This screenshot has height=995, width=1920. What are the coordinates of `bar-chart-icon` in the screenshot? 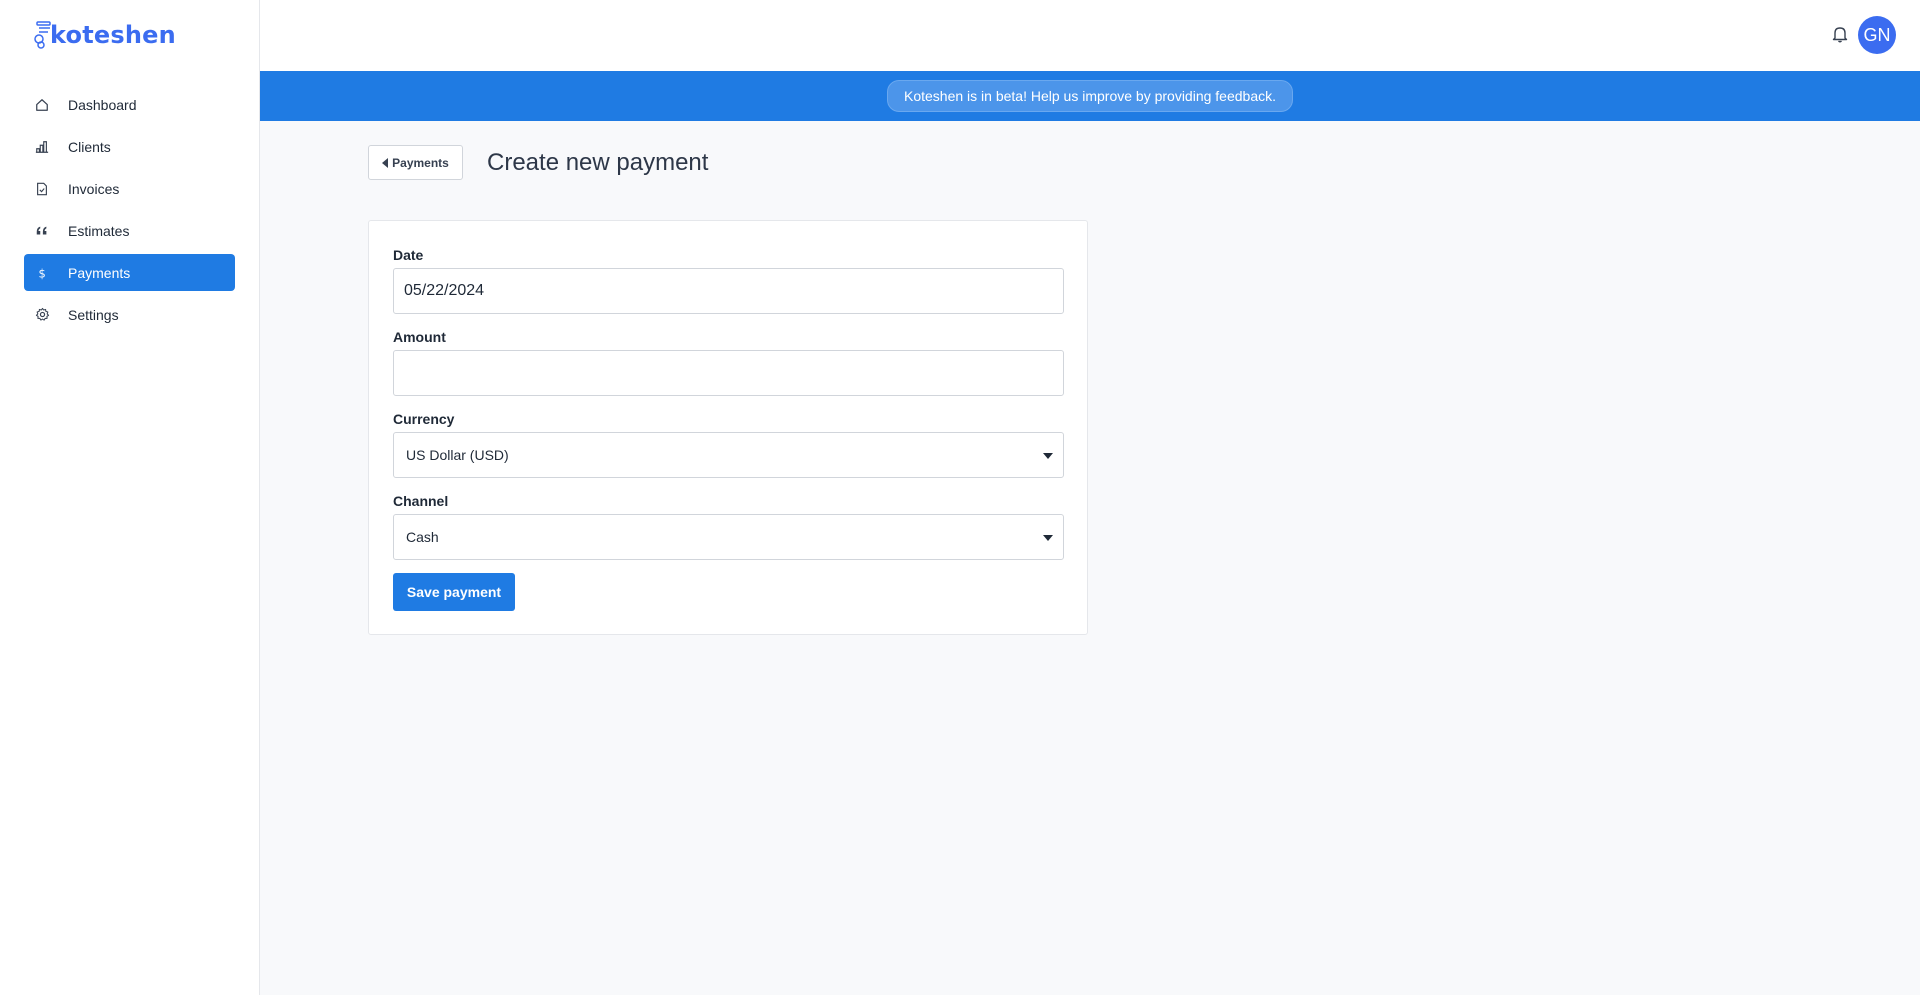 It's located at (42, 147).